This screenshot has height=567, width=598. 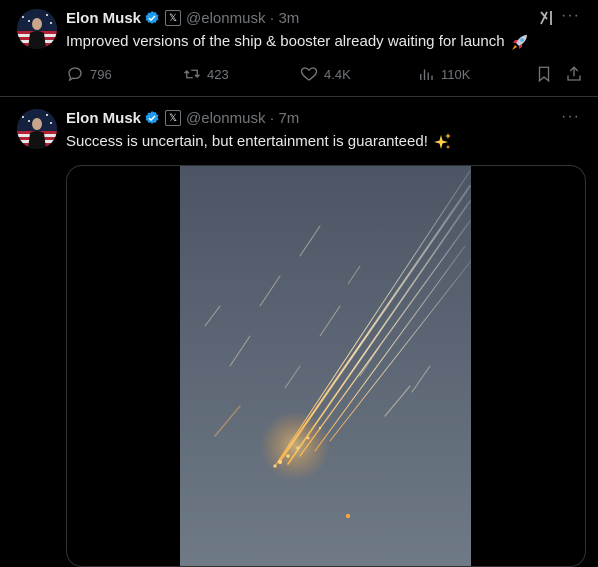 What do you see at coordinates (206, 74) in the screenshot?
I see `repost-button: 423` at bounding box center [206, 74].